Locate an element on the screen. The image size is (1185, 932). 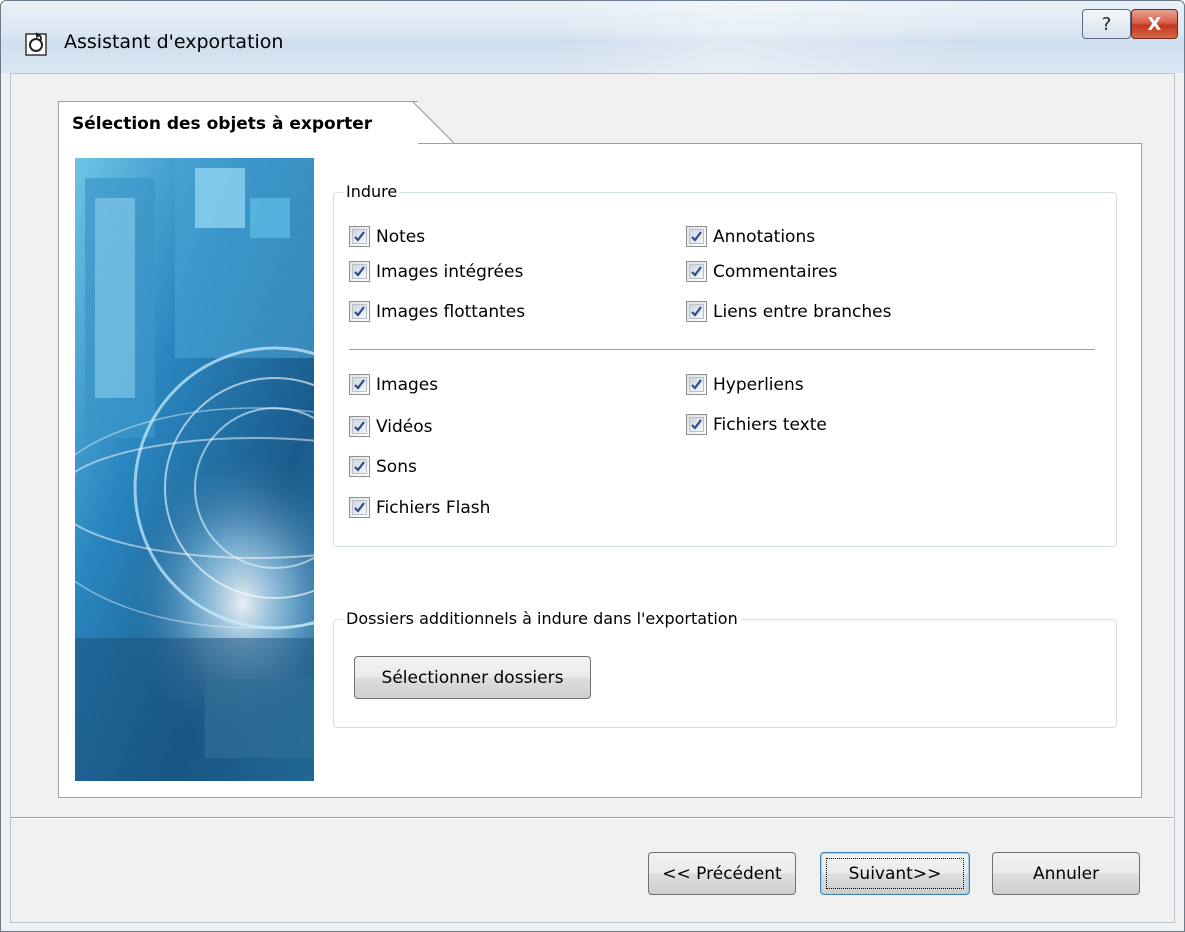
checkbox-comments: Commentaires is located at coordinates (761, 271).